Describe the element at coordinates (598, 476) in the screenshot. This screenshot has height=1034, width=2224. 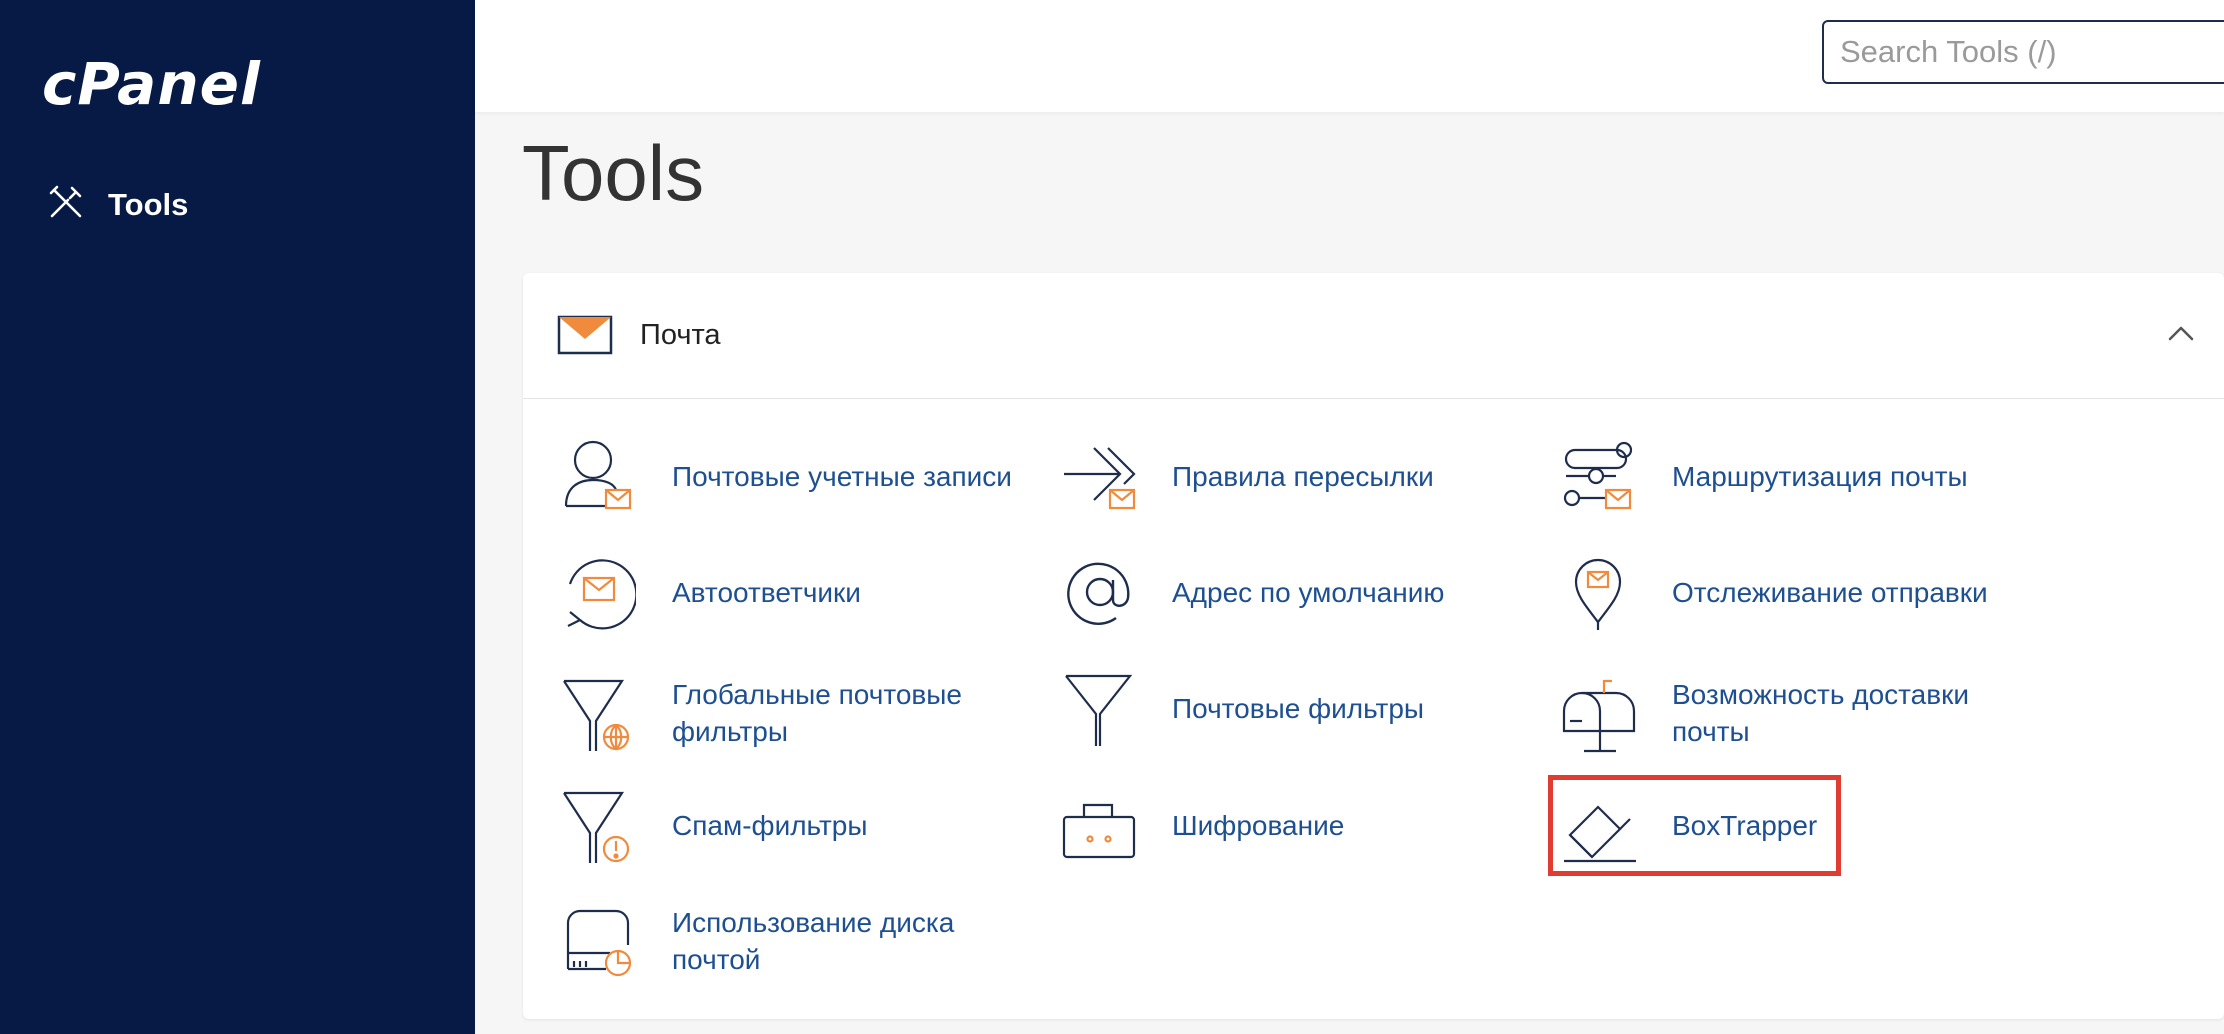
I see `email-accounts-icon` at that location.